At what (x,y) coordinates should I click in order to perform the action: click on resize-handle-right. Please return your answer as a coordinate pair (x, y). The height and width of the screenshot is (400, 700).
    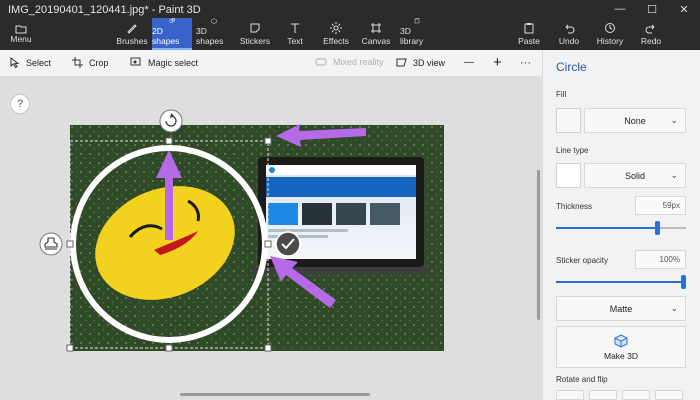
    Looking at the image, I should click on (268, 244).